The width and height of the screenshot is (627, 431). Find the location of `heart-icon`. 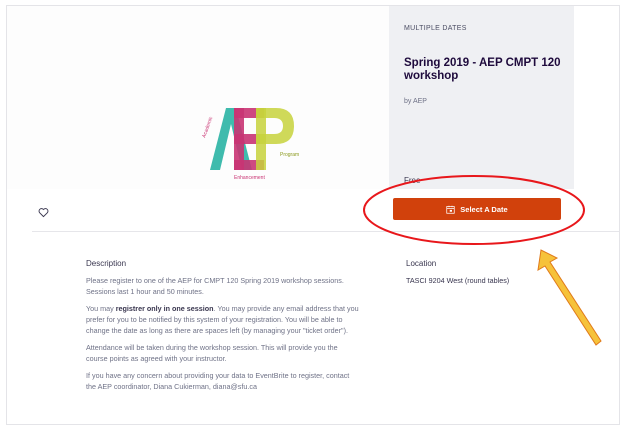

heart-icon is located at coordinates (43, 212).